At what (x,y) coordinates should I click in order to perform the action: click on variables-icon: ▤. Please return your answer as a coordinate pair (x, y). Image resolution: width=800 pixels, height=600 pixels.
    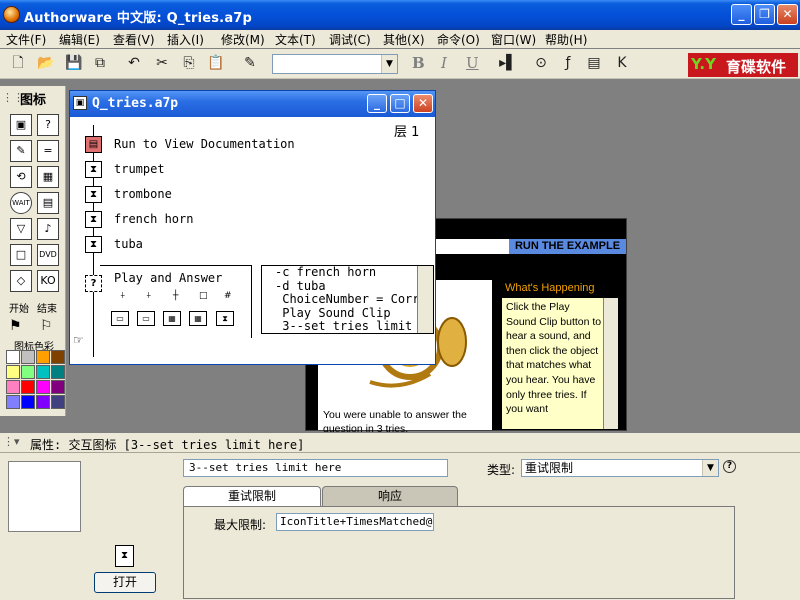
    Looking at the image, I should click on (594, 63).